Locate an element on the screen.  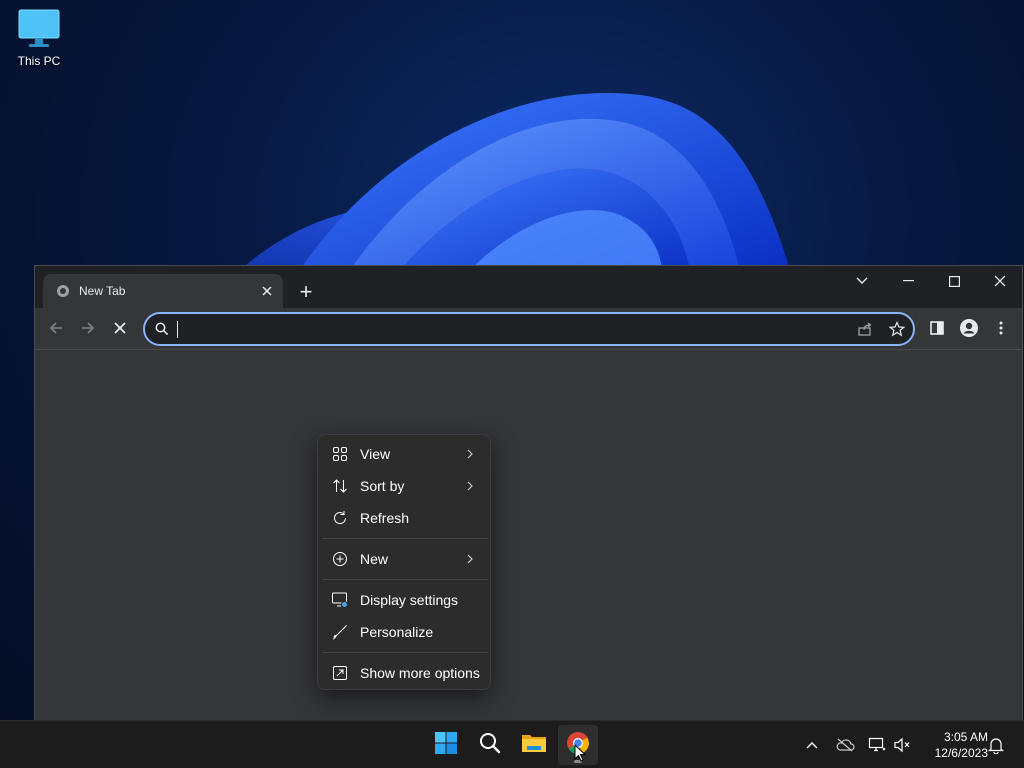
show-more-options-icon is located at coordinates (340, 673).